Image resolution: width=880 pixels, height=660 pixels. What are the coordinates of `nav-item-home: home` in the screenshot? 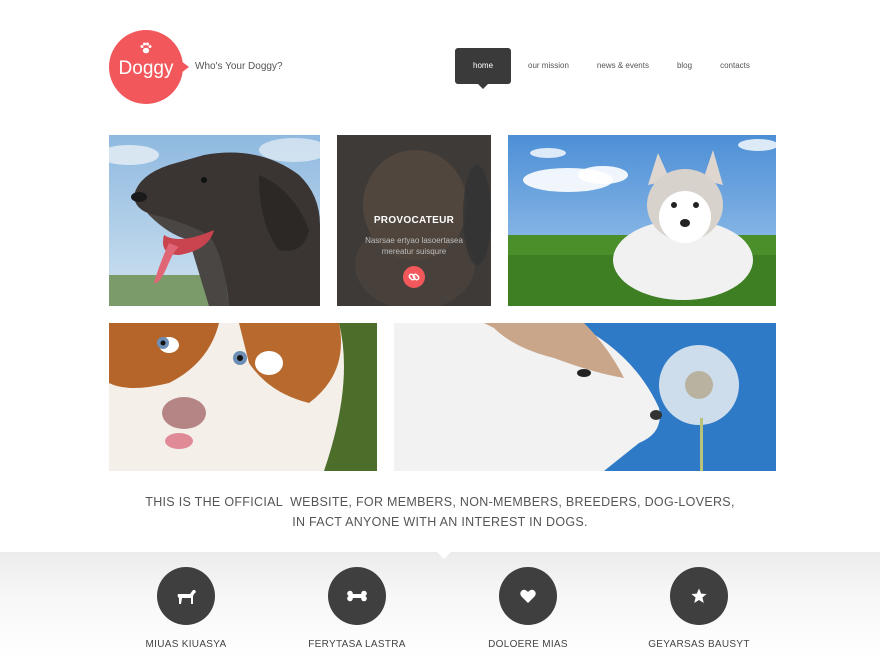 It's located at (483, 68).